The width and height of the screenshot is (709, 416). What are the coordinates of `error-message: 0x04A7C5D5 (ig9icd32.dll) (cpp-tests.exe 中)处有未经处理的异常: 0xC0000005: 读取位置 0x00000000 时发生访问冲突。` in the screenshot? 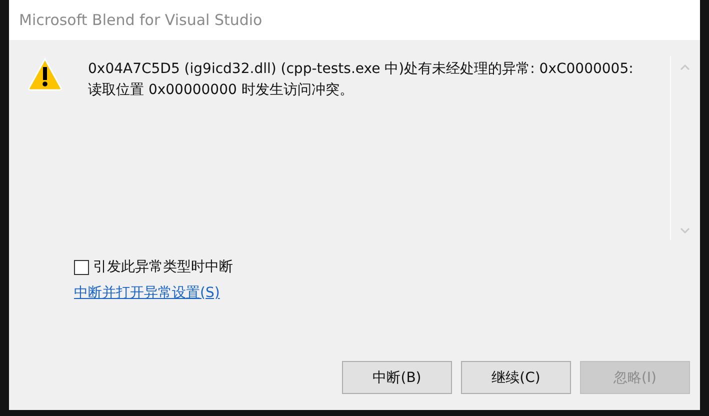 It's located at (361, 80).